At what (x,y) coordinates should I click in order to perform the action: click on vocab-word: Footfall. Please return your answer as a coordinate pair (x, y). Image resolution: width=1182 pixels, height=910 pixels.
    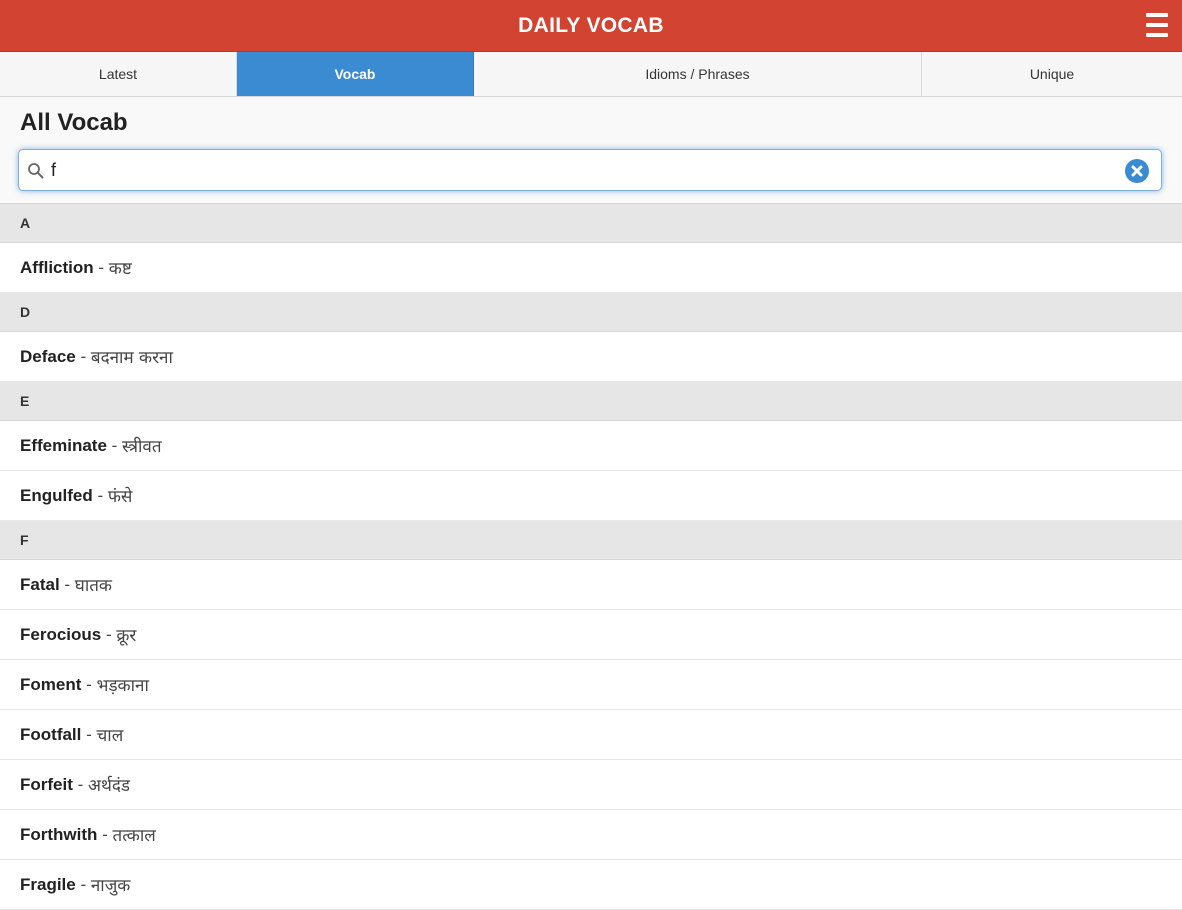
    Looking at the image, I should click on (51, 734).